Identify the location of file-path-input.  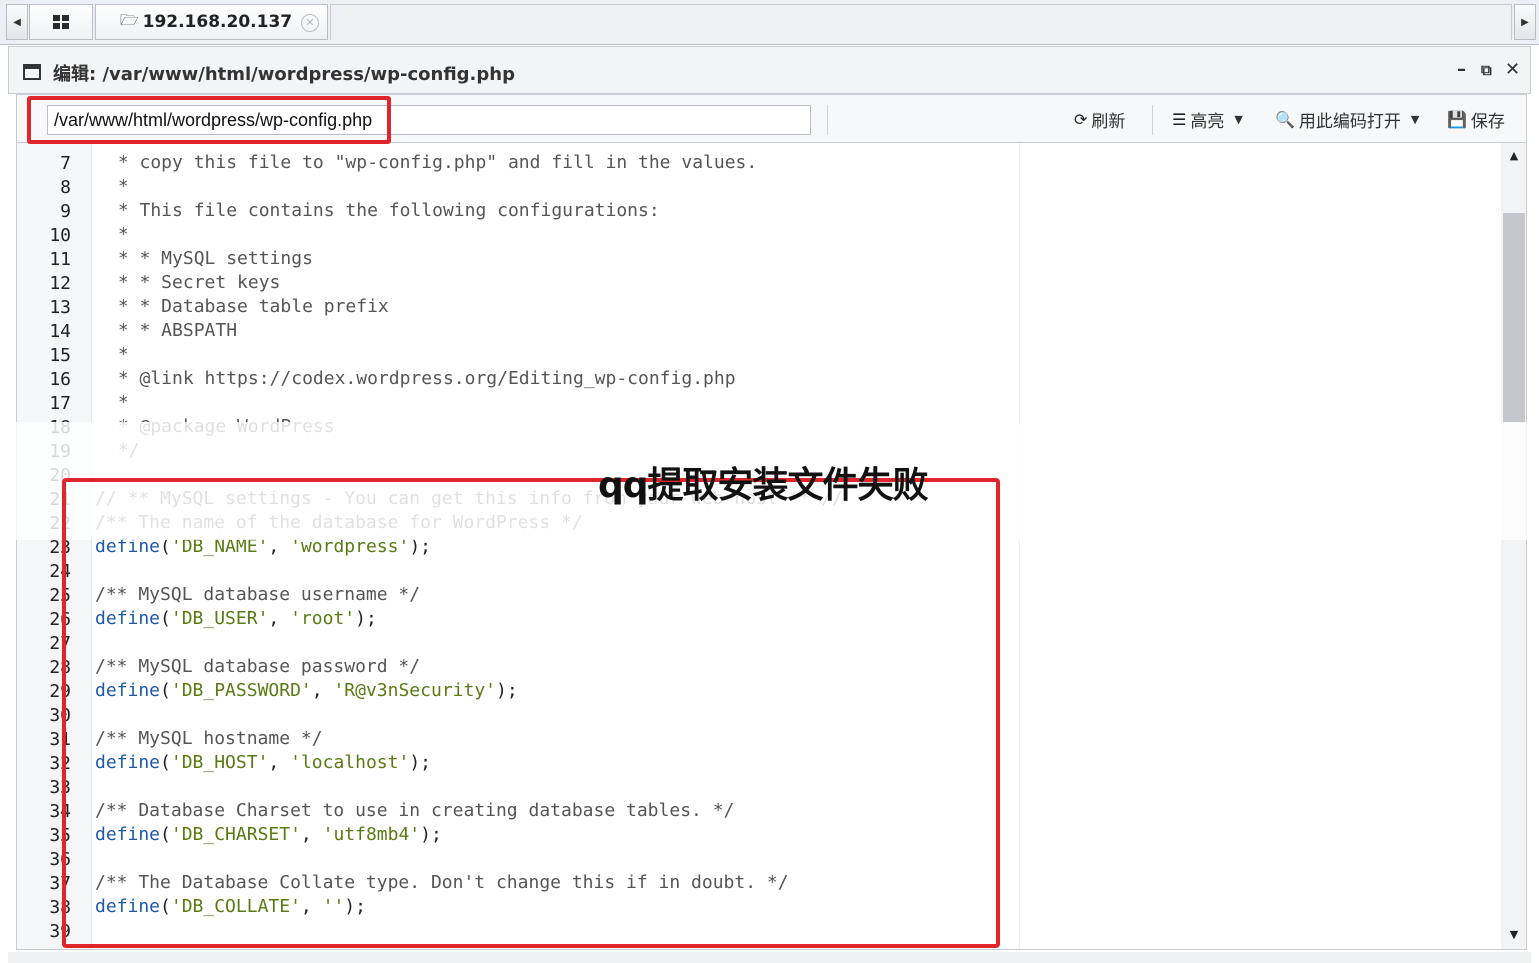
(429, 120).